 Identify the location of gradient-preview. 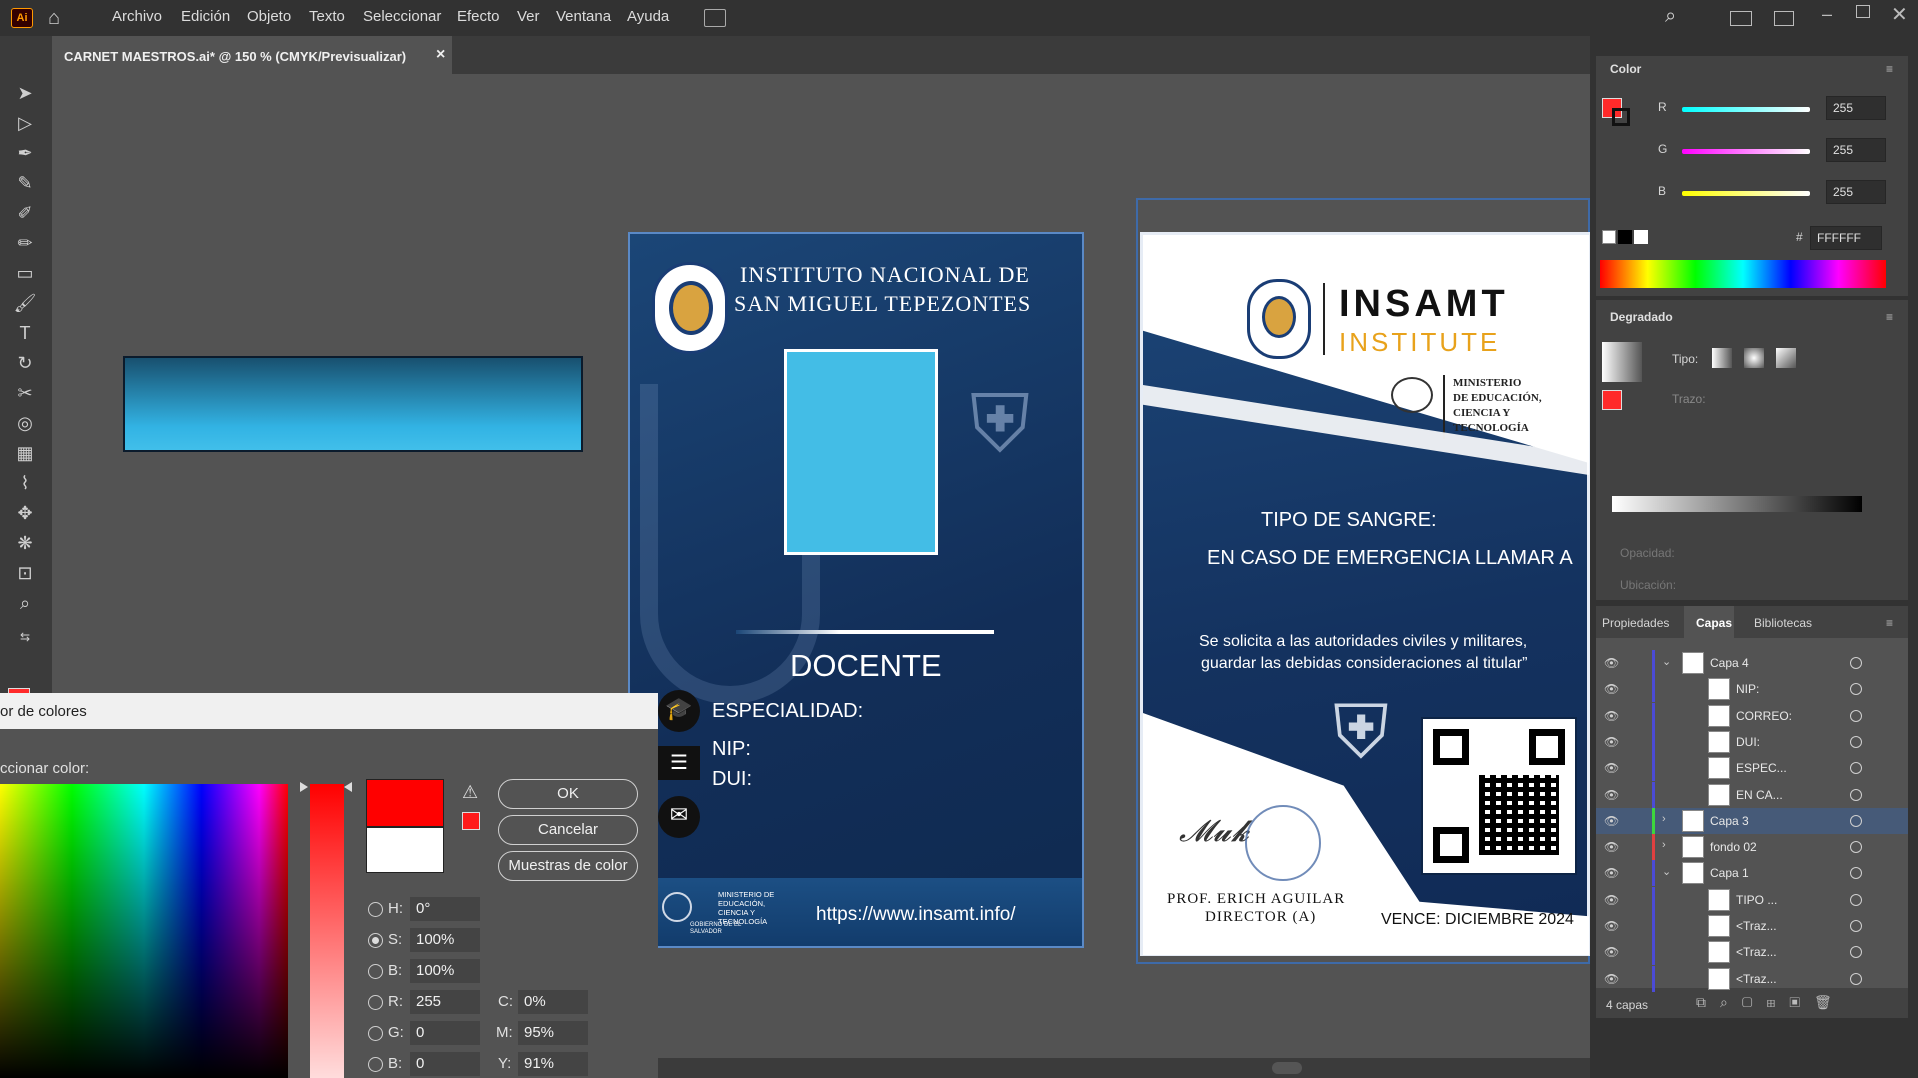
(1622, 362).